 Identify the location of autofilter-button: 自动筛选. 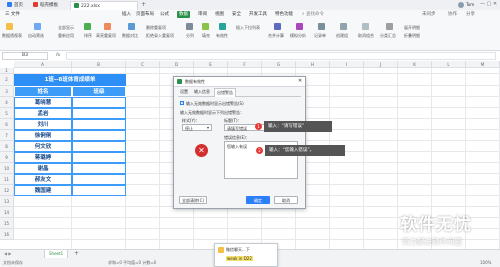
(36, 36).